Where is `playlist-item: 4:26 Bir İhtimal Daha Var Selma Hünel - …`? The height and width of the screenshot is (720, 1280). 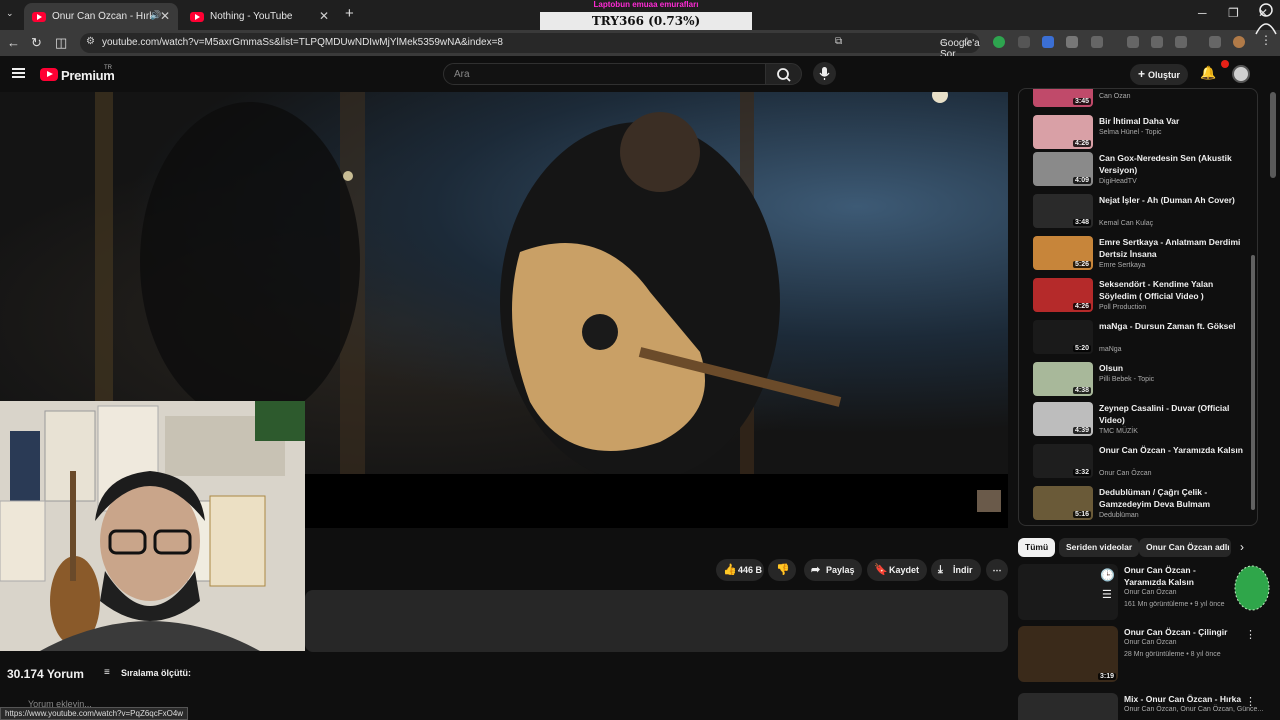
playlist-item: 4:26 Bir İhtimal Daha Var Selma Hünel - … is located at coordinates (1143, 135).